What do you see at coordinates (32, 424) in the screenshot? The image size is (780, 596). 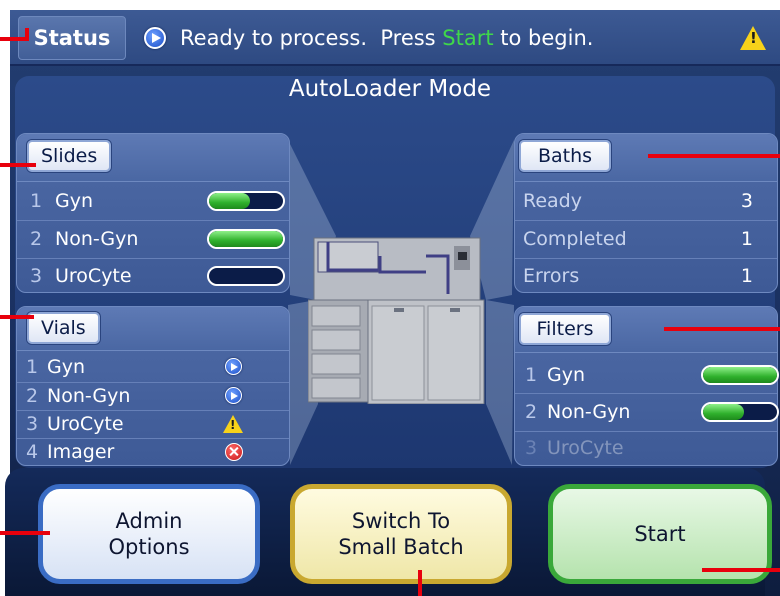 I see `vials-row-number: 3` at bounding box center [32, 424].